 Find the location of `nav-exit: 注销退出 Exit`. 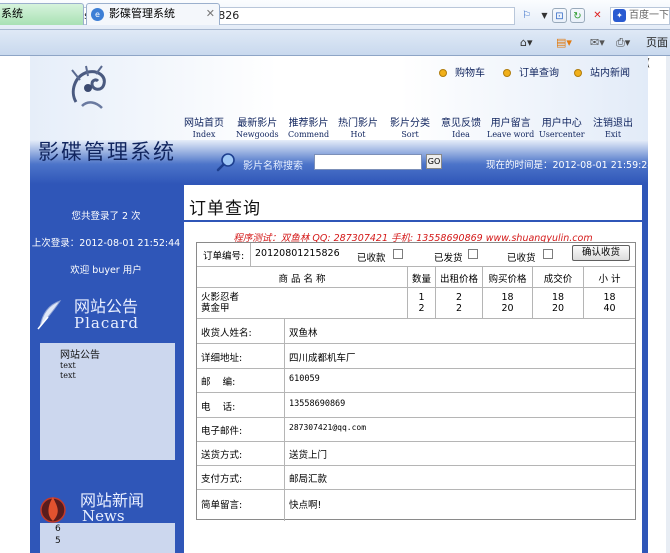

nav-exit: 注销退出 Exit is located at coordinates (613, 129).